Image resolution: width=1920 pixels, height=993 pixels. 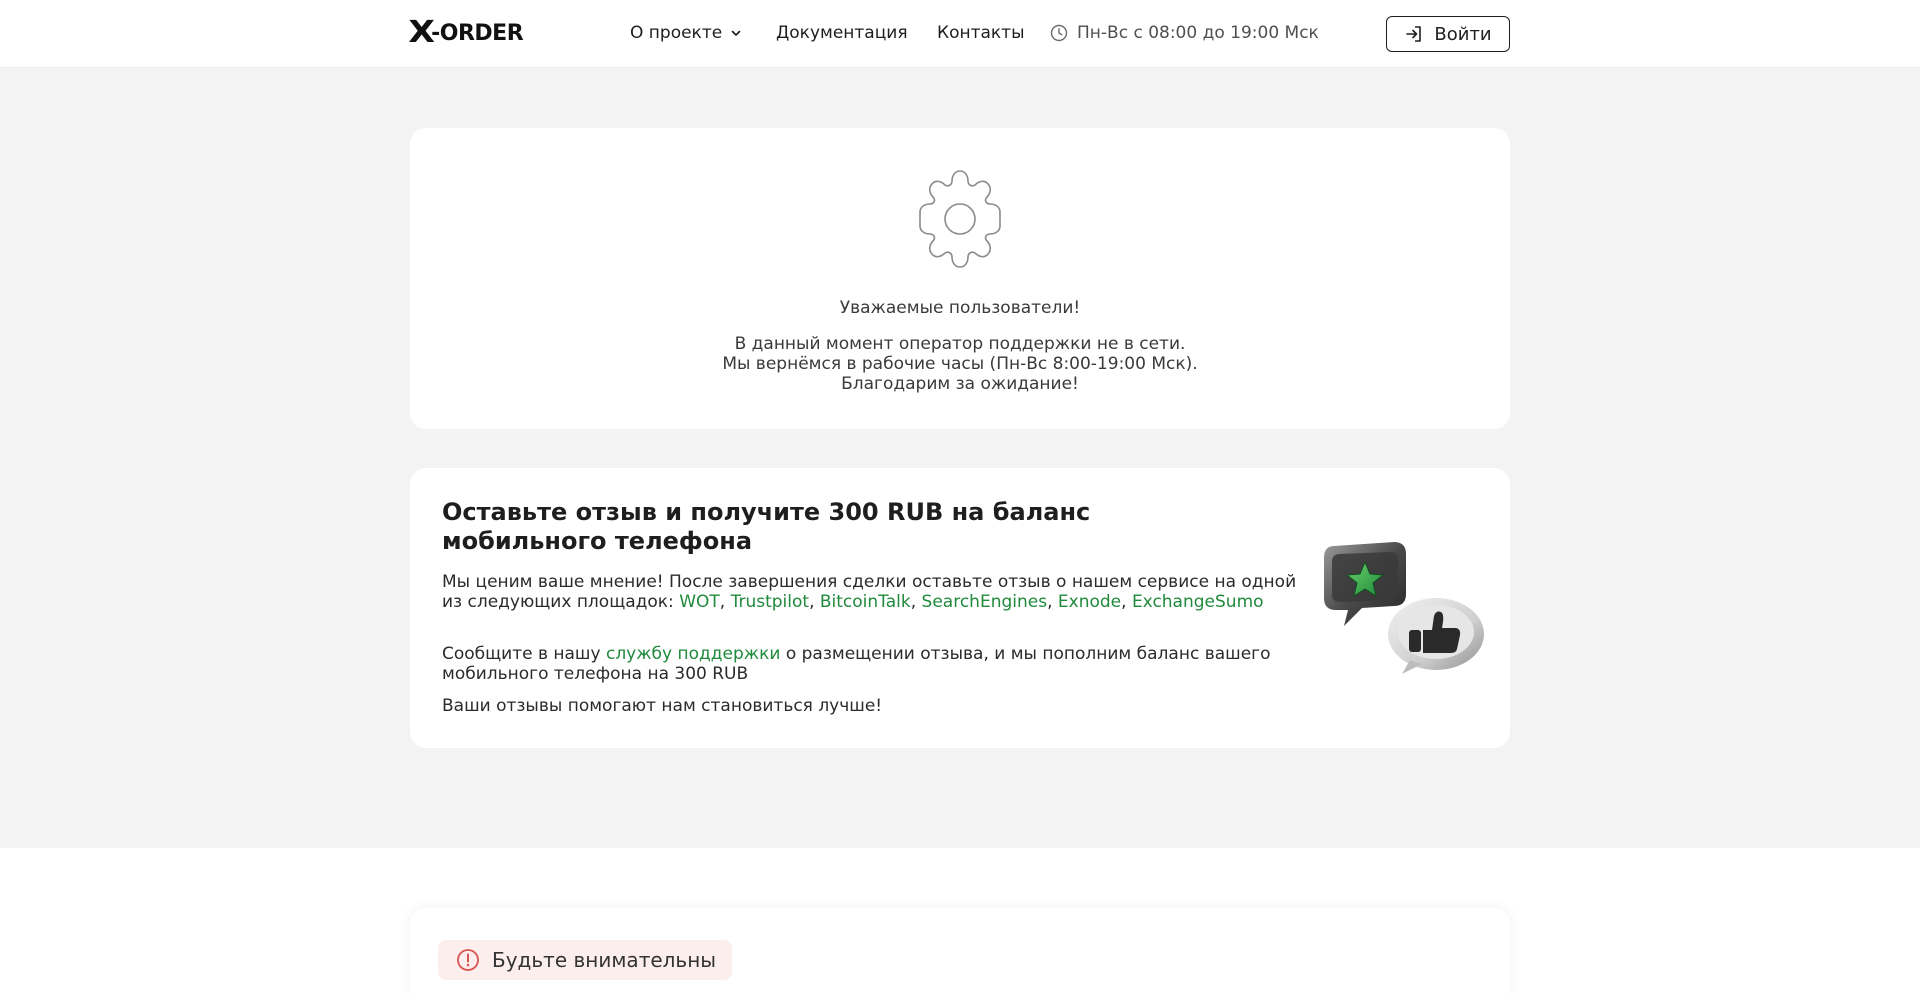 What do you see at coordinates (468, 960) in the screenshot?
I see `alert-circle-icon` at bounding box center [468, 960].